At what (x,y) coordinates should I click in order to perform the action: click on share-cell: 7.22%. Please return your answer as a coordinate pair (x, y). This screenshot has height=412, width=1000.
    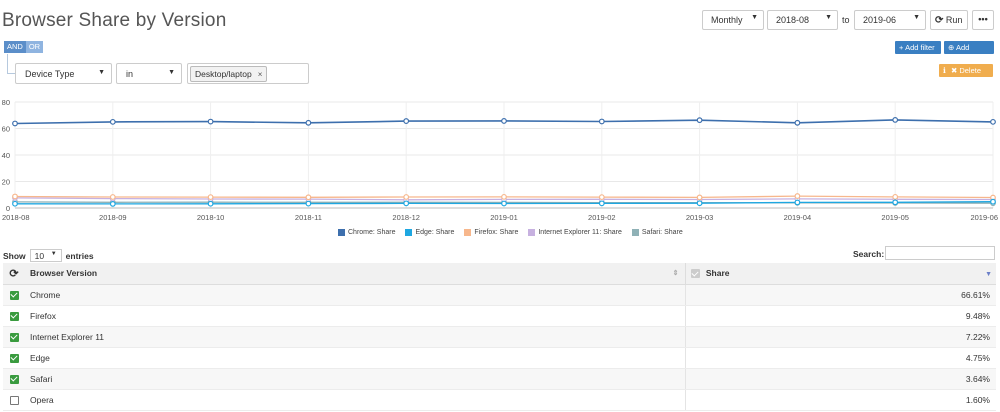
    Looking at the image, I should click on (840, 337).